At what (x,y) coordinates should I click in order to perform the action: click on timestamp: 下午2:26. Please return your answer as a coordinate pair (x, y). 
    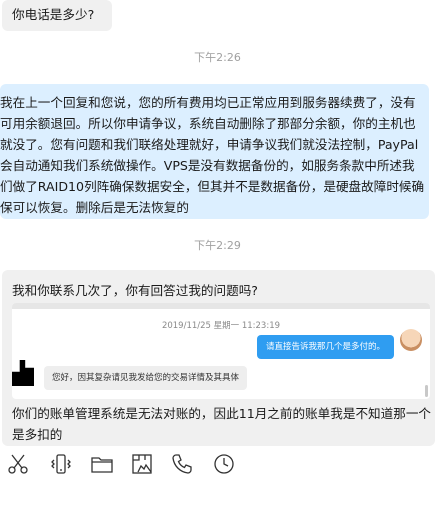
    Looking at the image, I should click on (217, 57).